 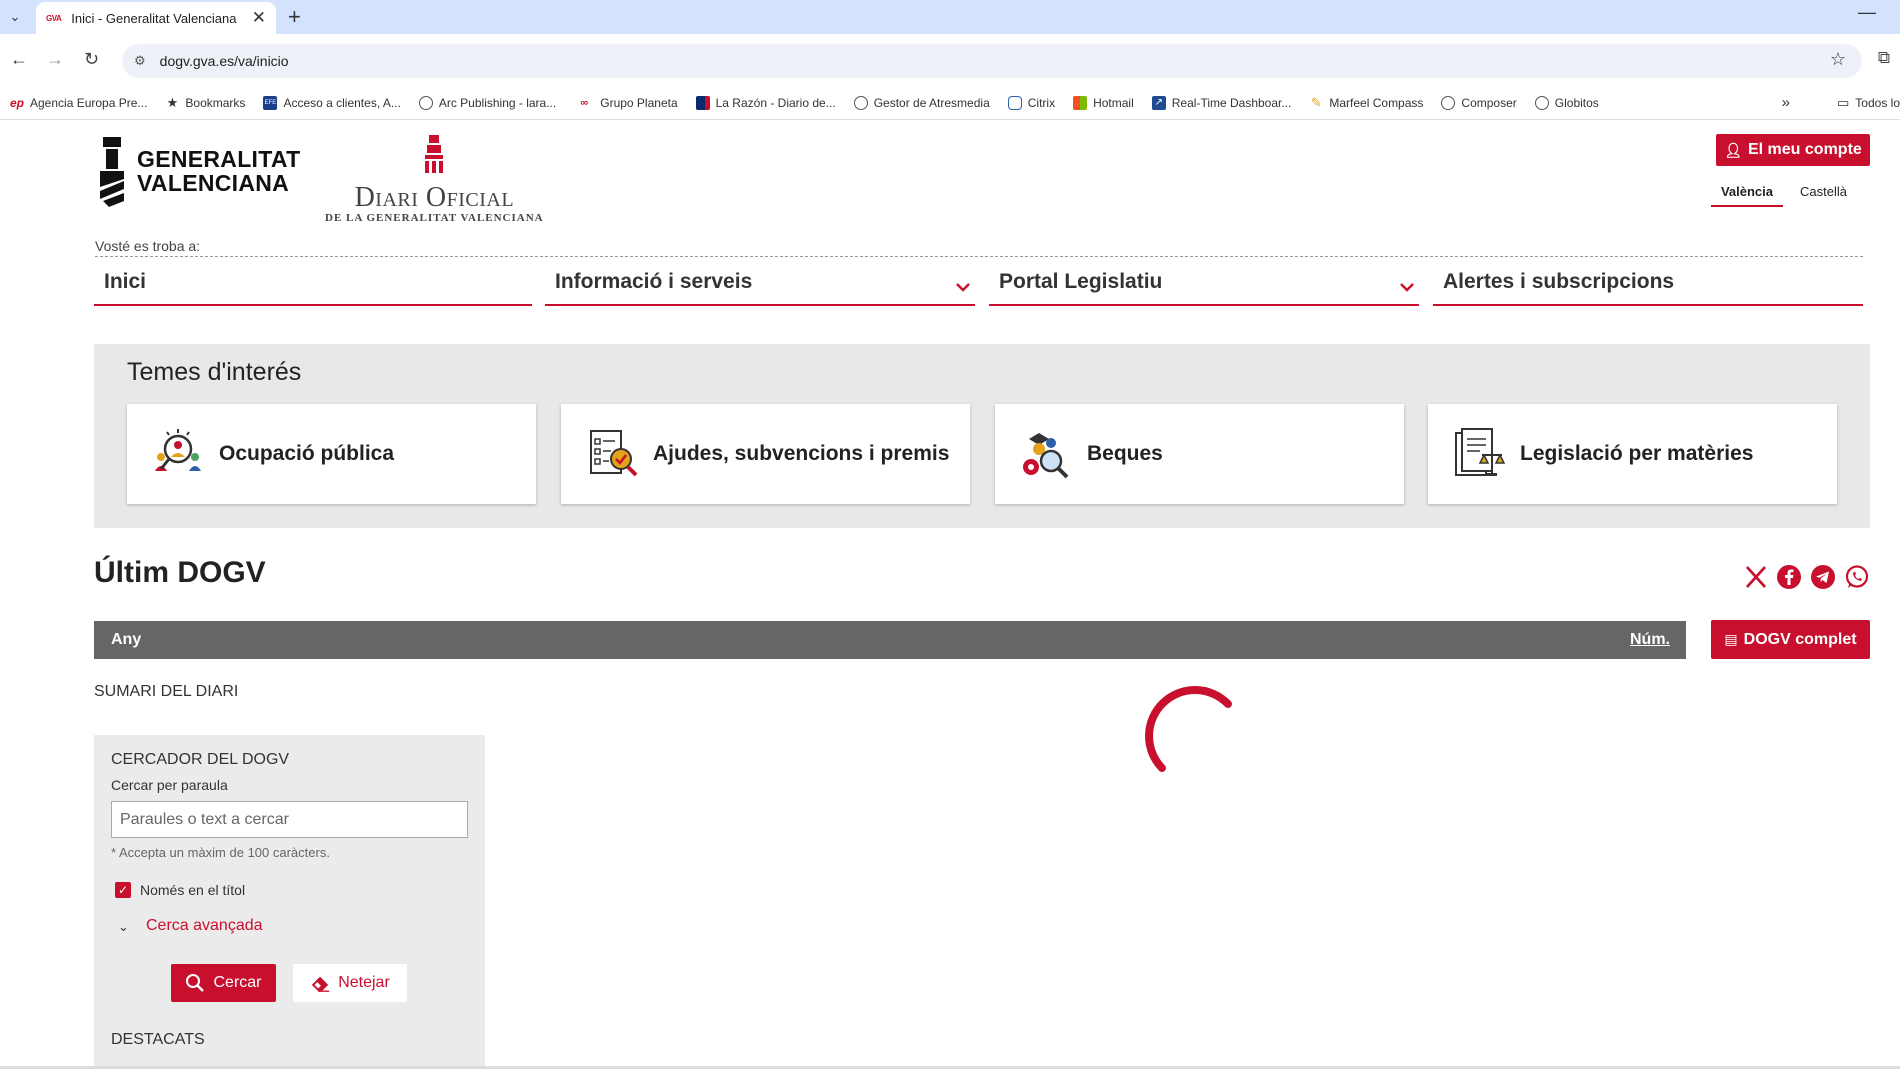 I want to click on breadcrumb: Vosté es troba a:, so click(x=979, y=247).